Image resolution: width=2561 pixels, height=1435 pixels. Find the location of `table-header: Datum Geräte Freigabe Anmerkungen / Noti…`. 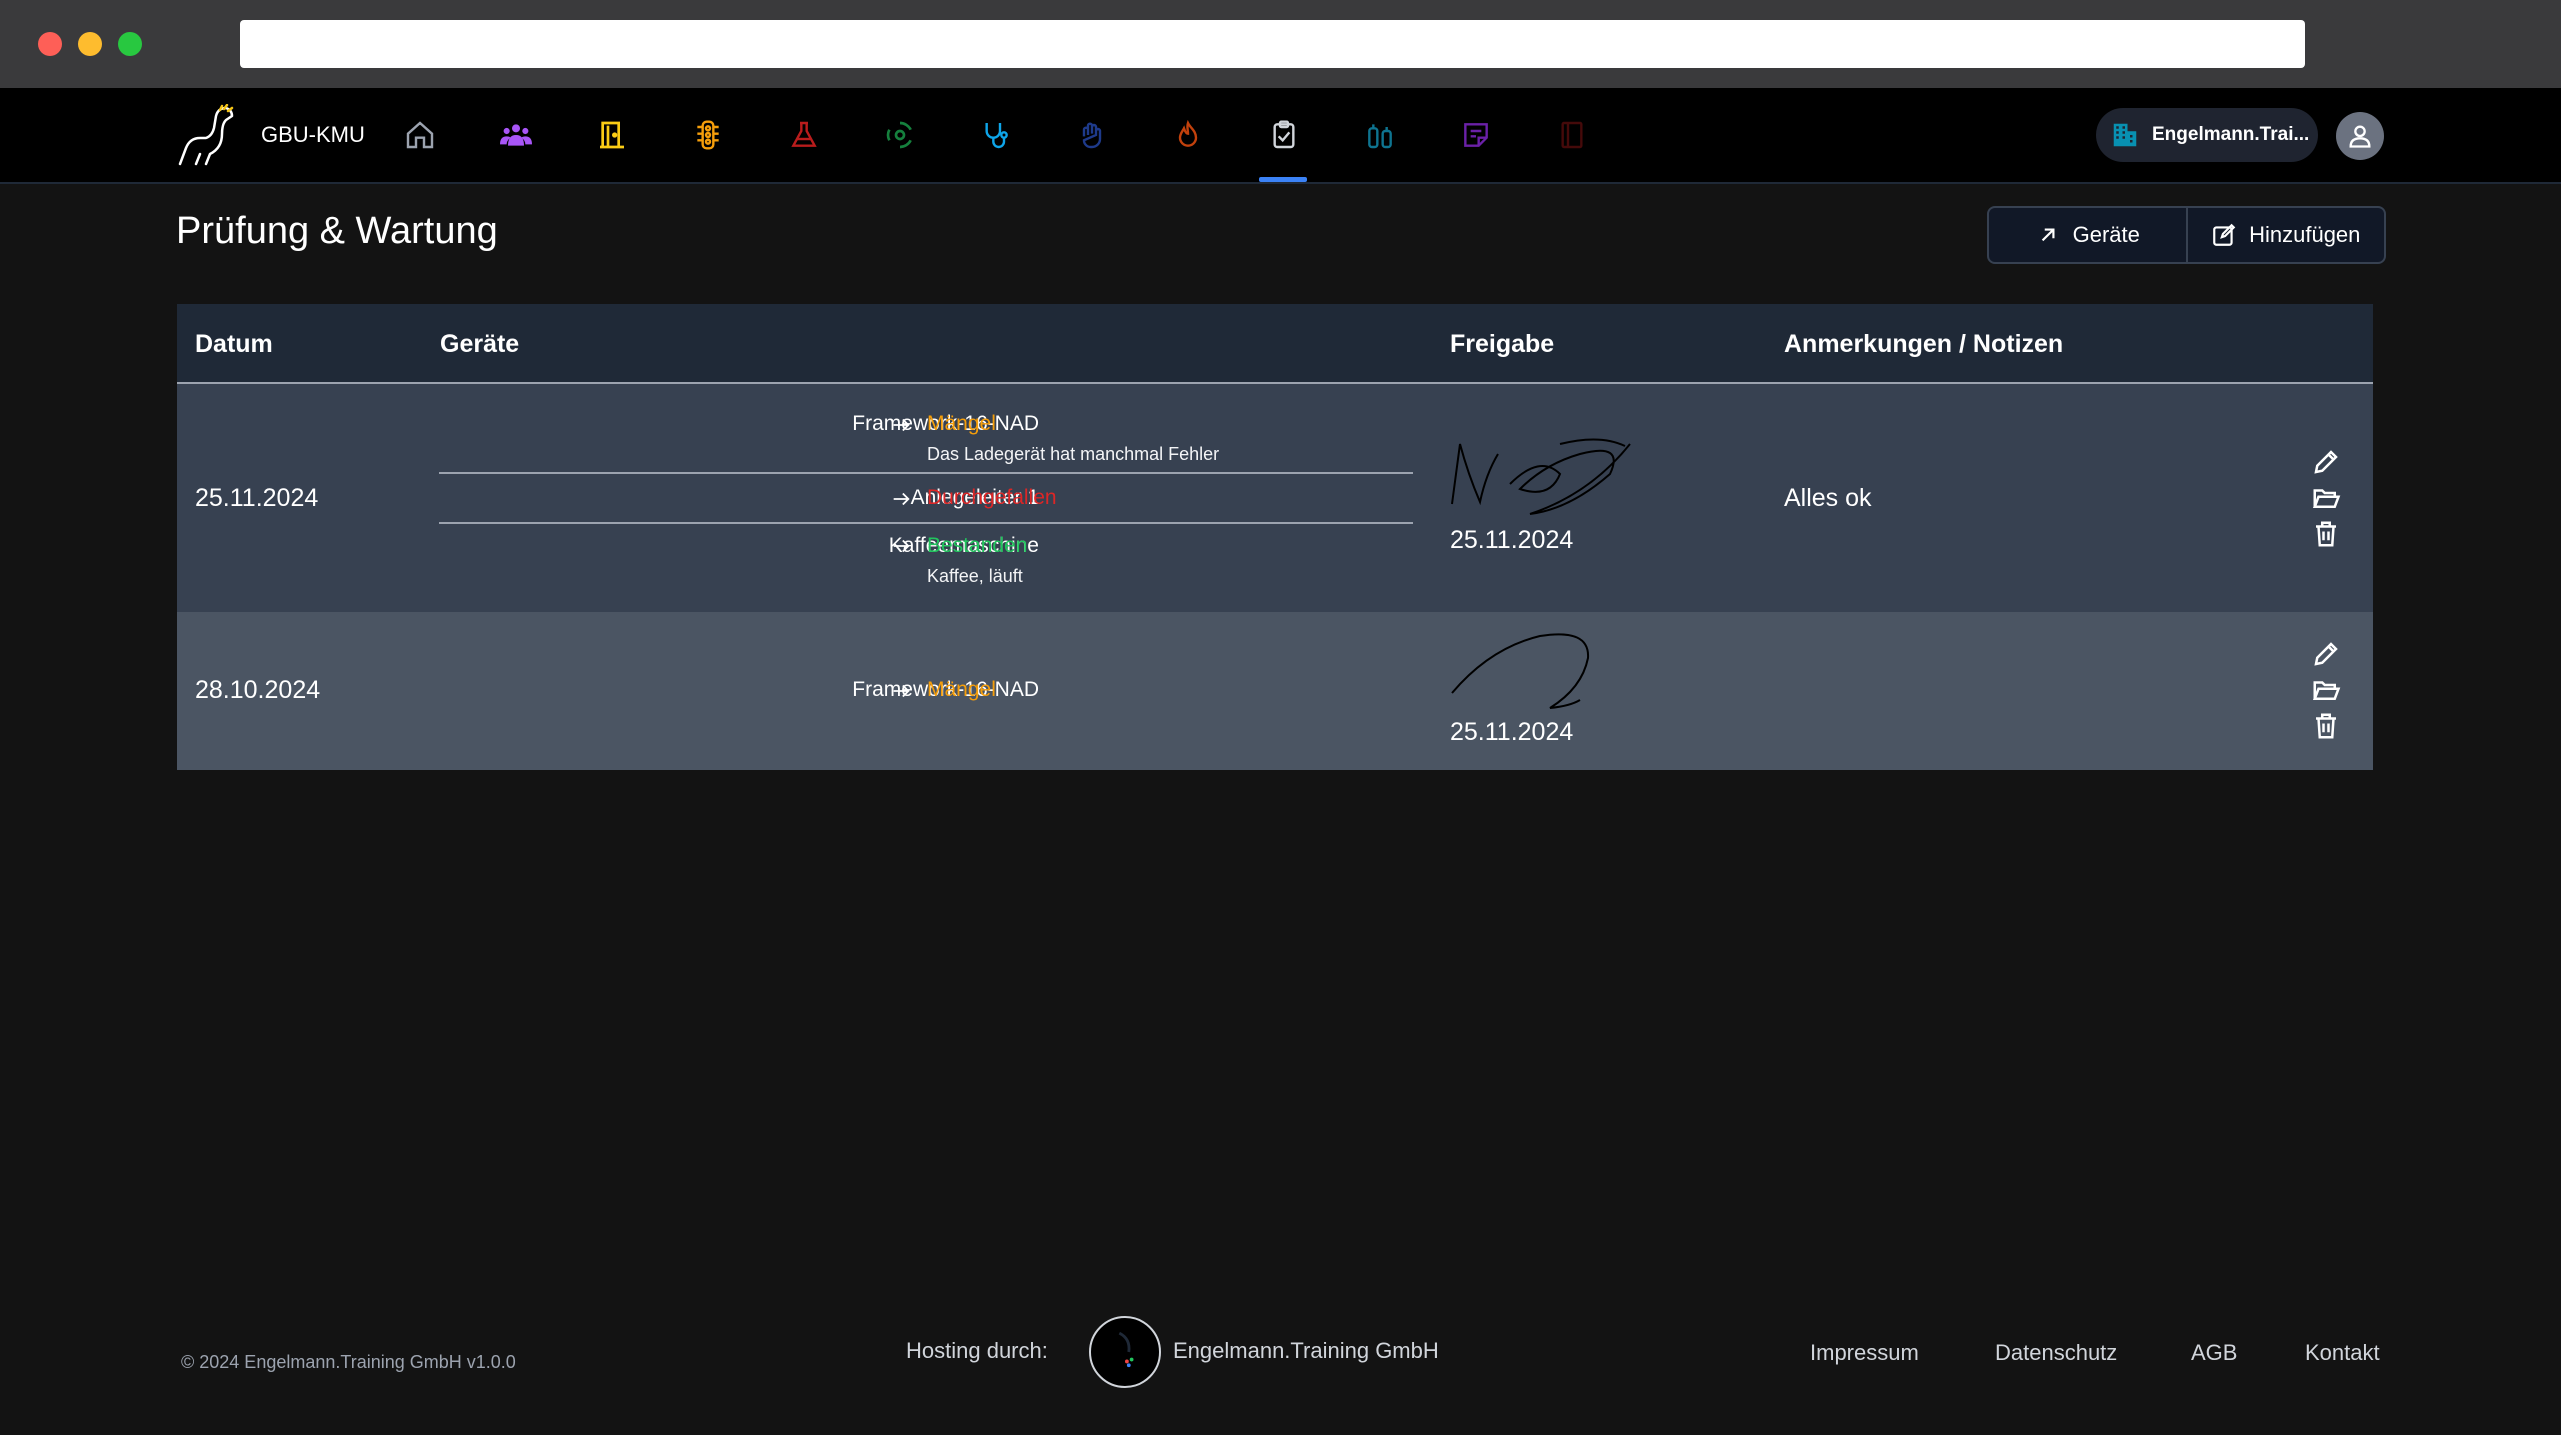

table-header: Datum Geräte Freigabe Anmerkungen / Noti… is located at coordinates (1275, 344).